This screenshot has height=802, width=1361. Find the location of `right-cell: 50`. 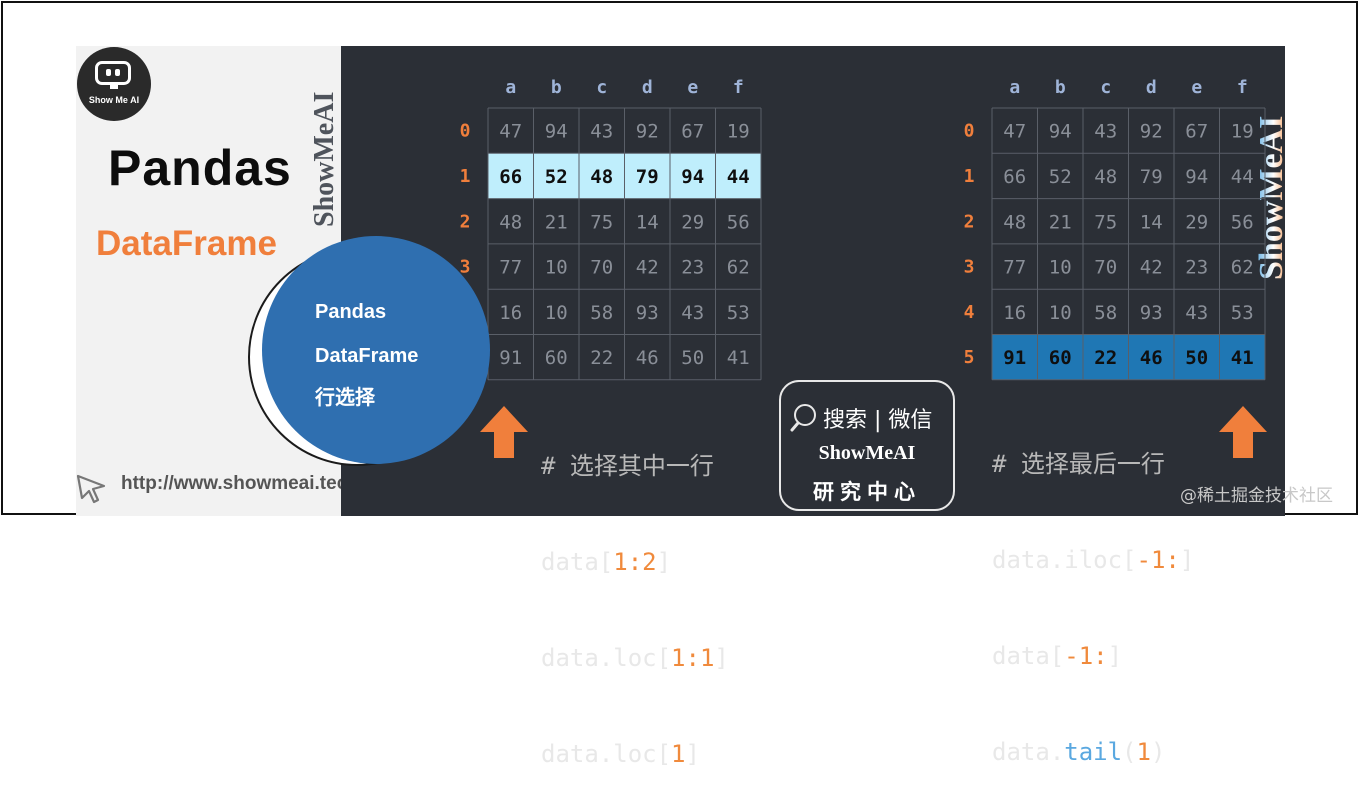

right-cell: 50 is located at coordinates (1196, 358).